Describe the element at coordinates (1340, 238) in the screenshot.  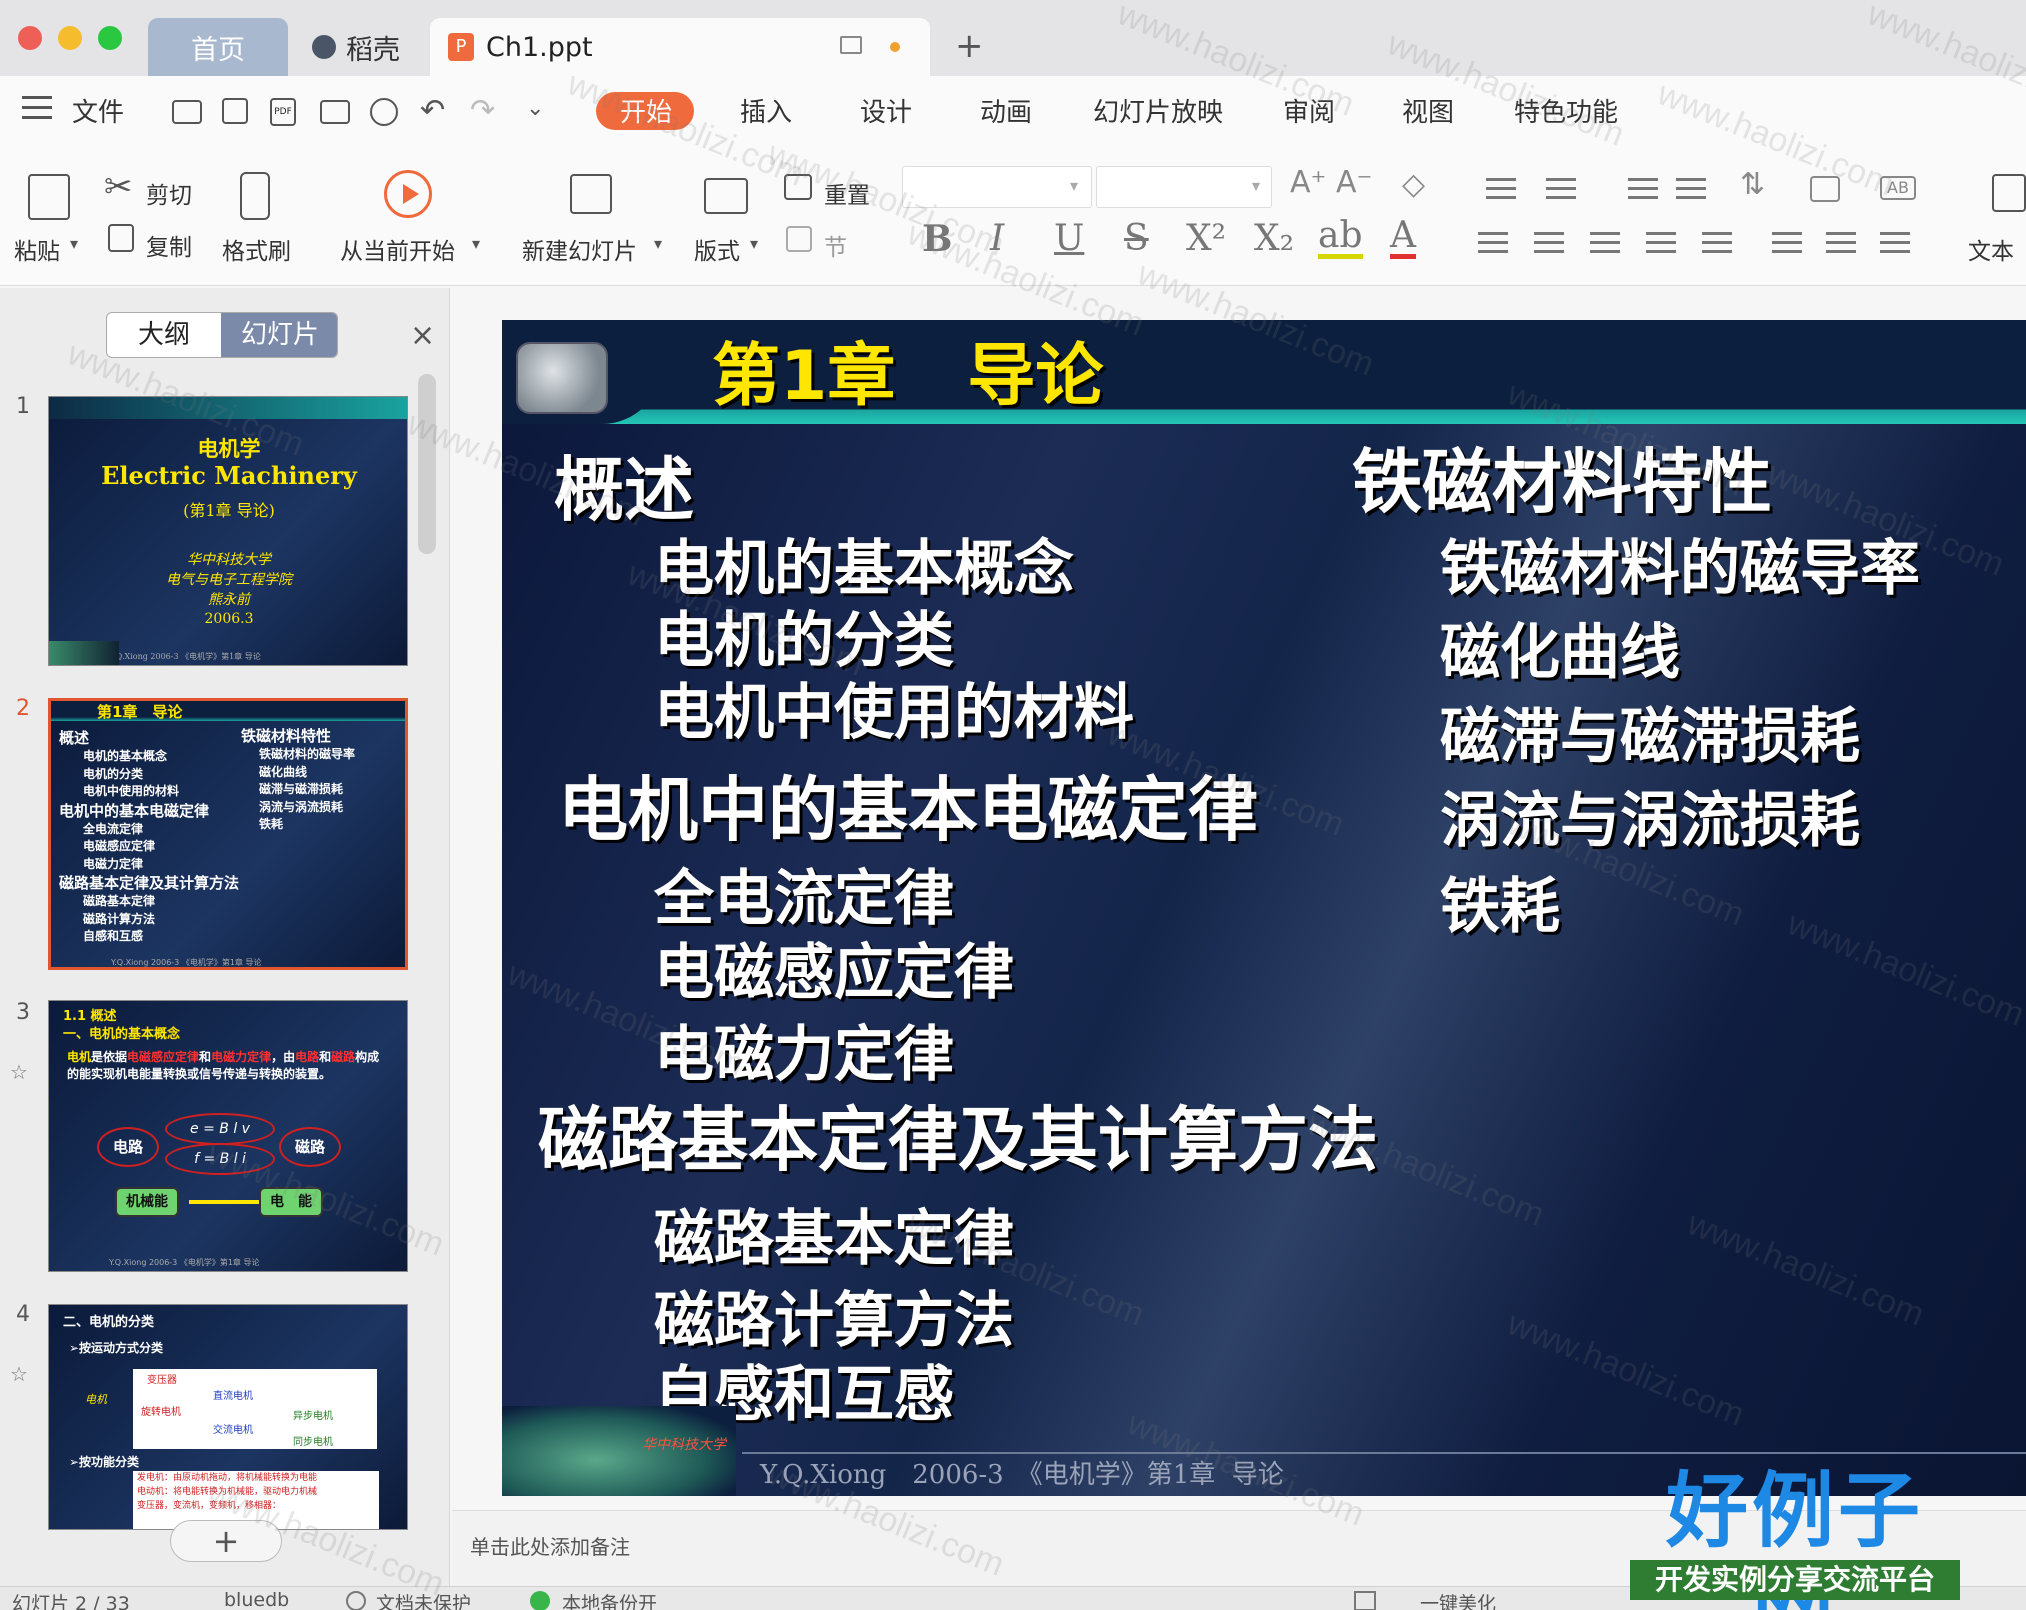
I see `highlight-icon: ab` at that location.